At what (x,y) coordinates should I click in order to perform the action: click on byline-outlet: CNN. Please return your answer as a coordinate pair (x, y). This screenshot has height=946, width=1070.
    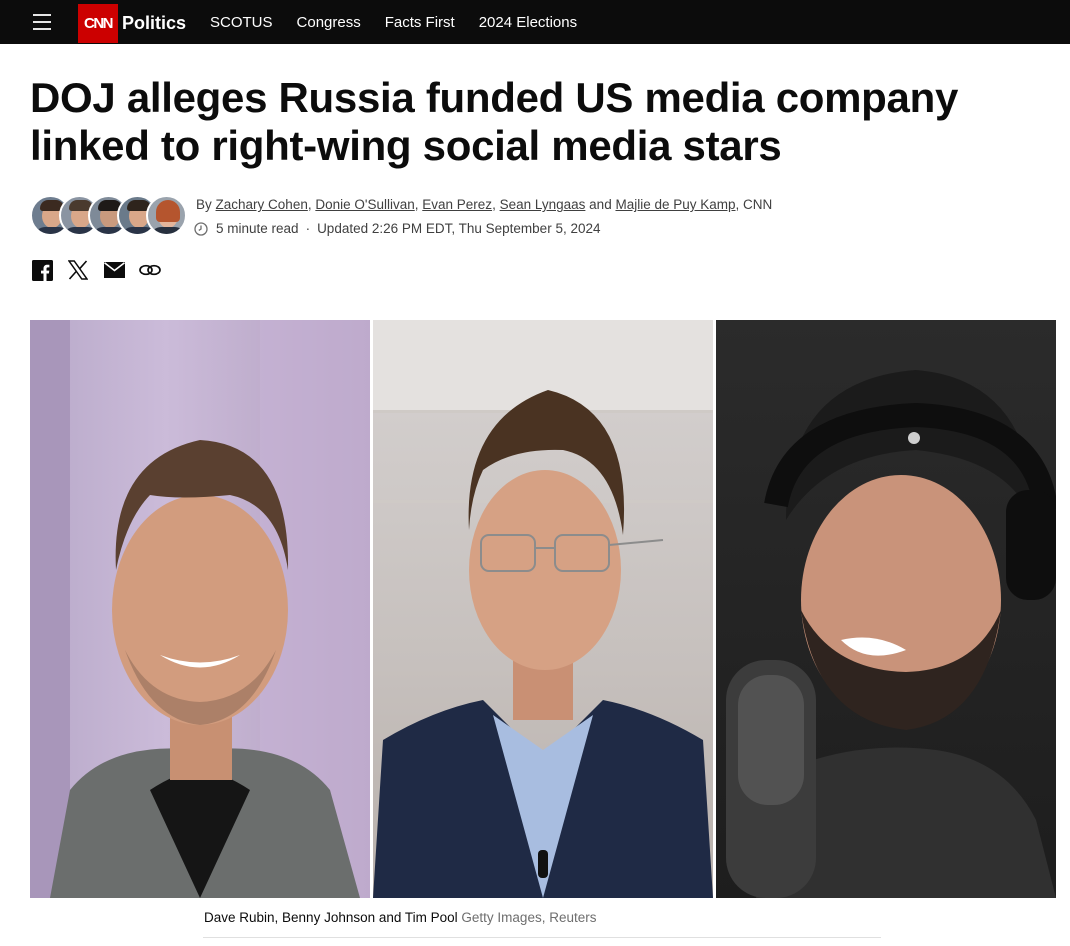
    Looking at the image, I should click on (758, 204).